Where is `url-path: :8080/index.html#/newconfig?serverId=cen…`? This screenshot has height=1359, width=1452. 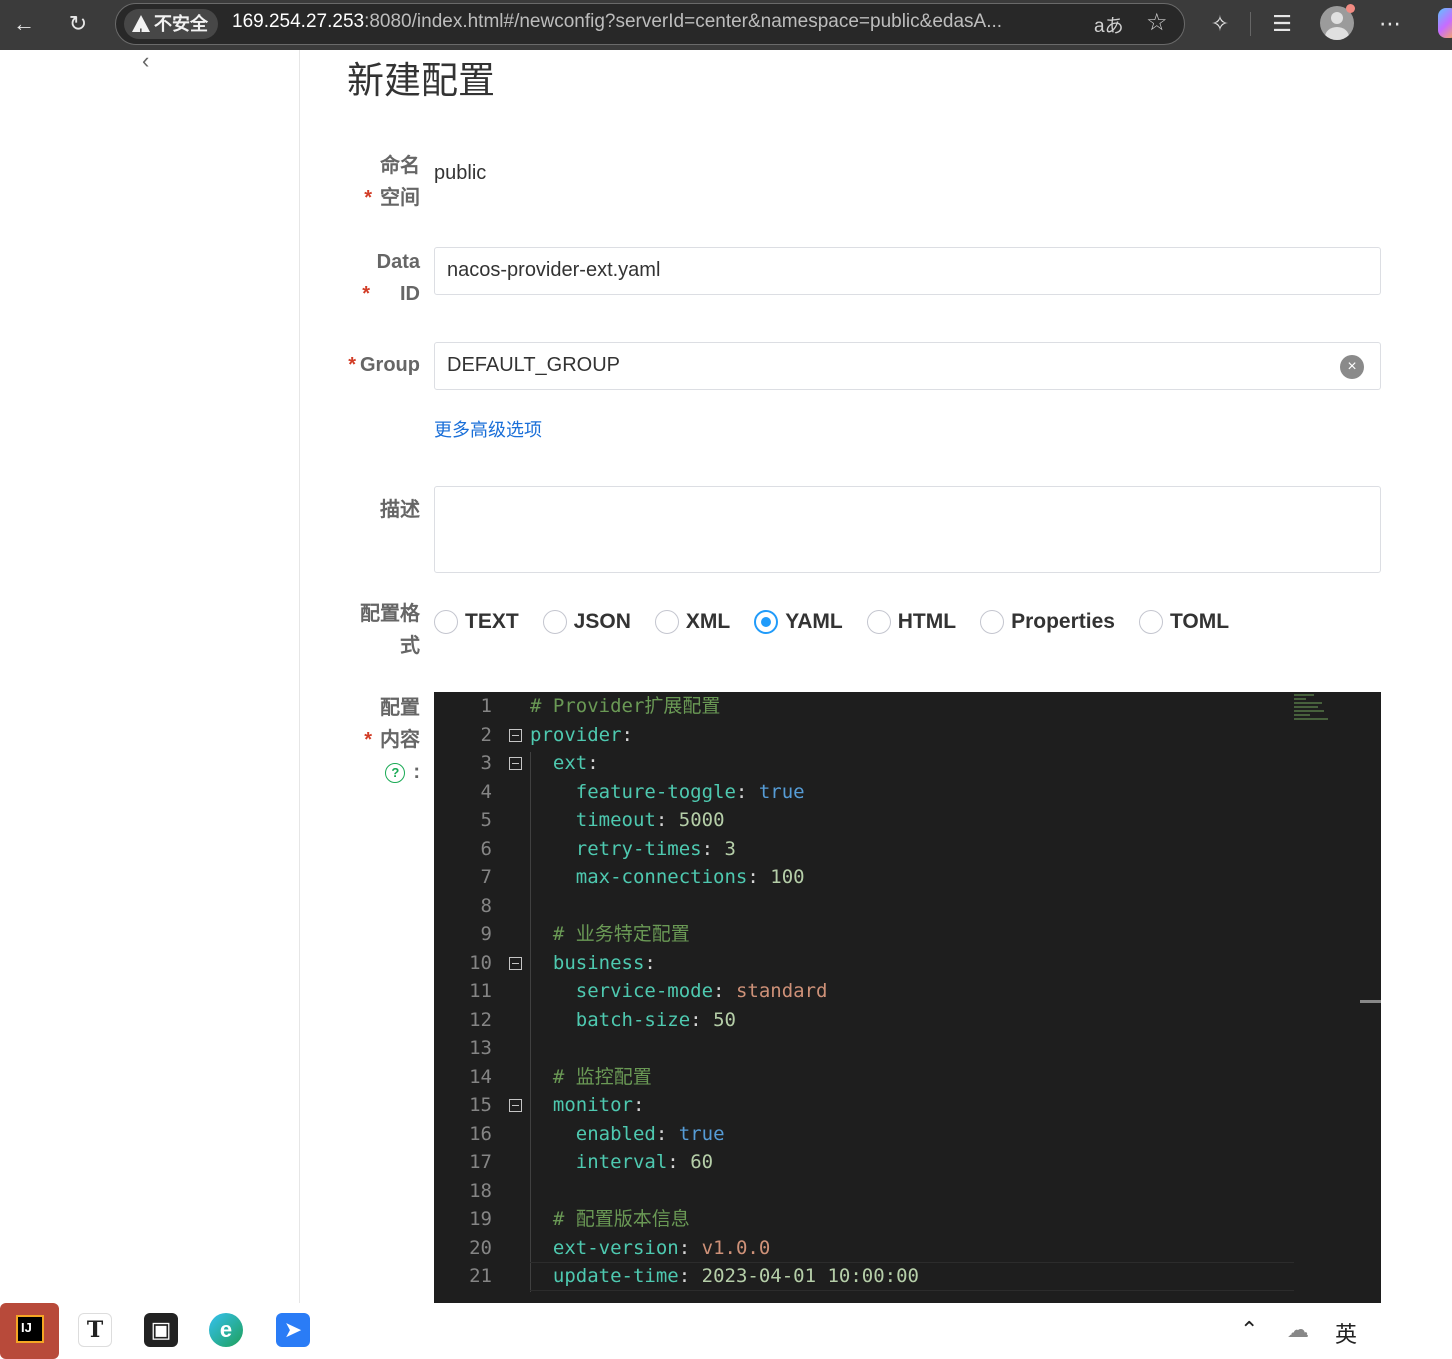 url-path: :8080/index.html#/newconfig?serverId=cen… is located at coordinates (683, 21).